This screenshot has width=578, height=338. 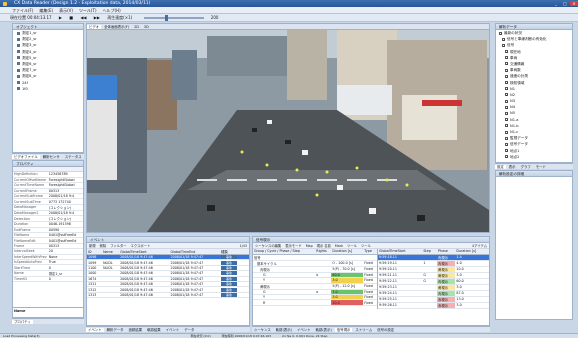 I want to click on tab: 信号の設定, so click(x=385, y=330).